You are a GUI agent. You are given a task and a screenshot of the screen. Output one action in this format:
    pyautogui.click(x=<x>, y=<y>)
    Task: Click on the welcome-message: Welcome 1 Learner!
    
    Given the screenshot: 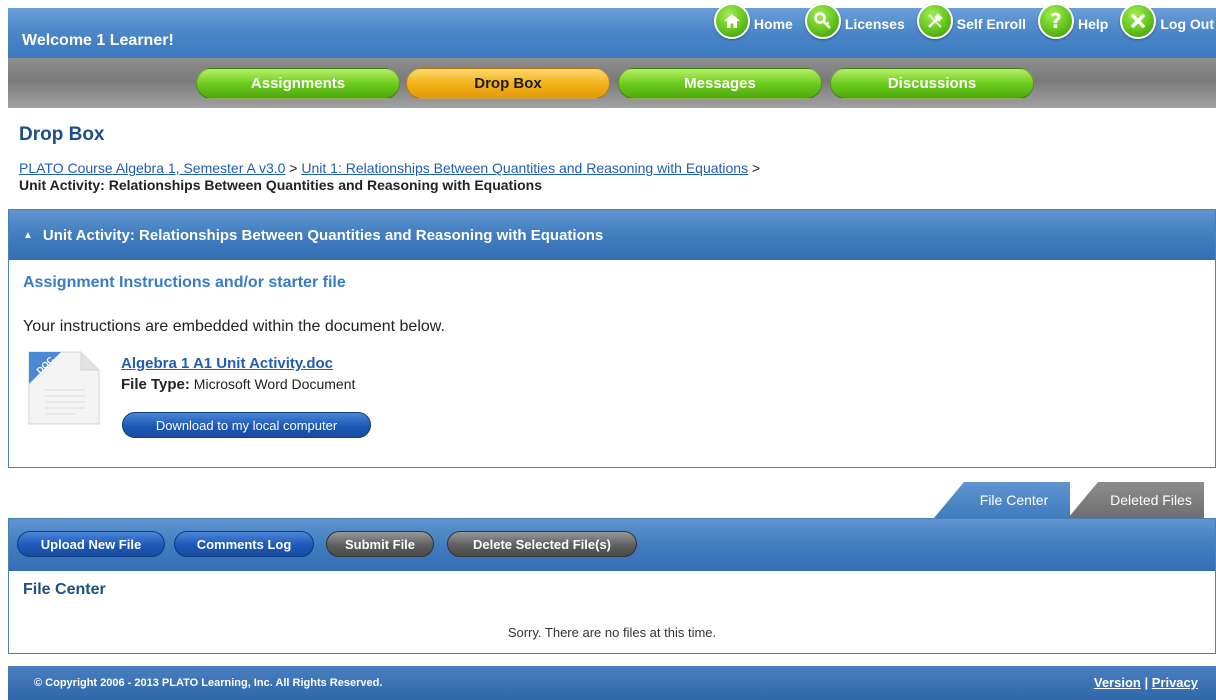 What is the action you would take?
    pyautogui.click(x=98, y=40)
    